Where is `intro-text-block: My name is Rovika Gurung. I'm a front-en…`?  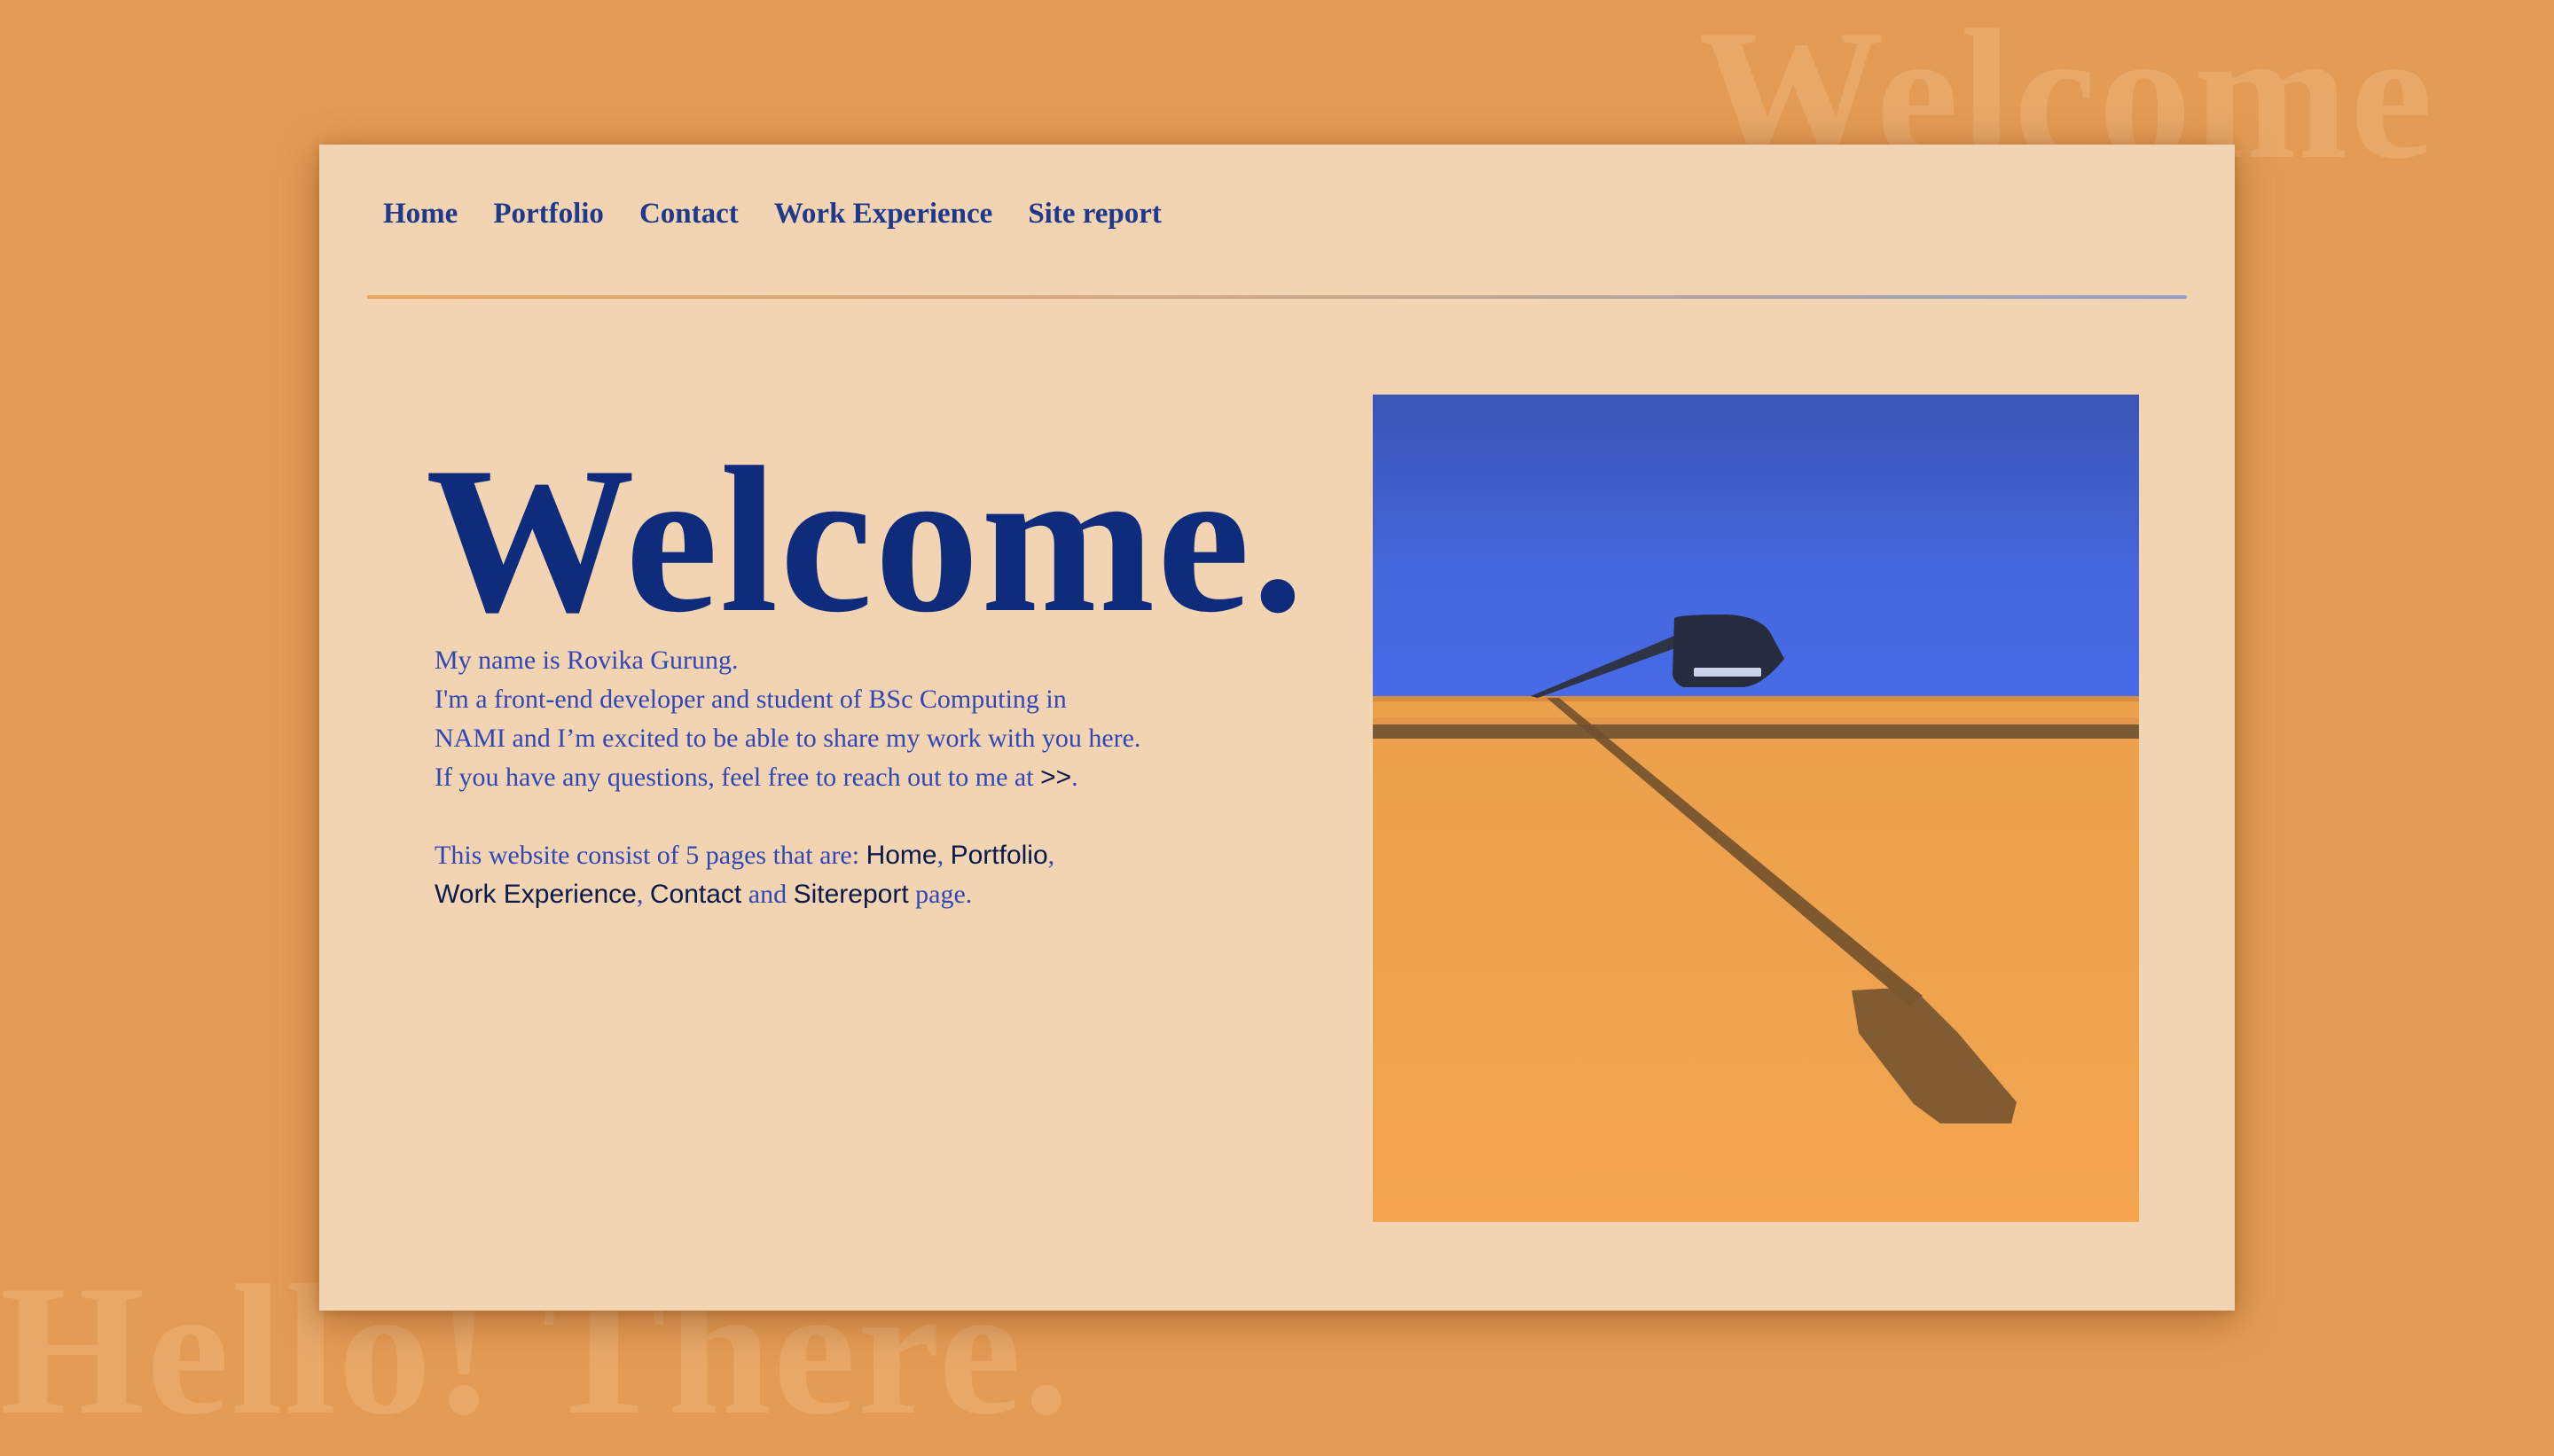
intro-text-block: My name is Rovika Gurung. I'm a front-en… is located at coordinates (789, 777).